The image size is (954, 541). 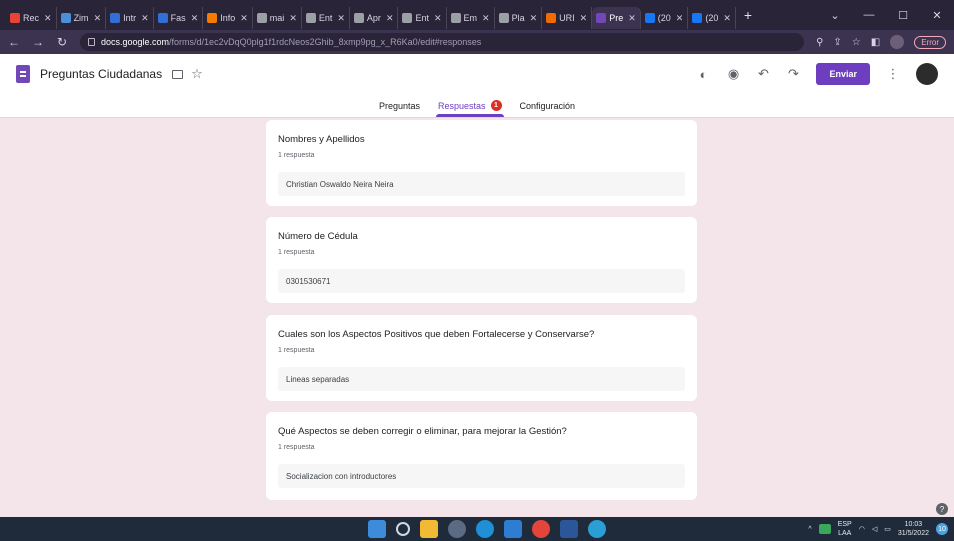 What do you see at coordinates (457, 529) in the screenshot?
I see `chat-icon` at bounding box center [457, 529].